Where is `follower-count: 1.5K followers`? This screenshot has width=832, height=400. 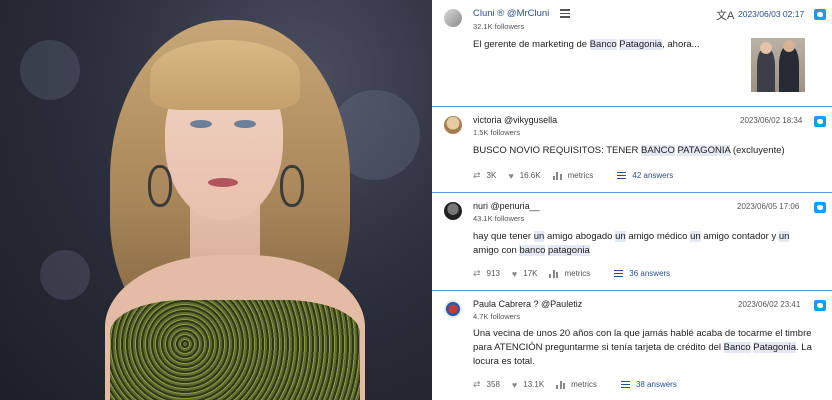
follower-count: 1.5K followers is located at coordinates (497, 132).